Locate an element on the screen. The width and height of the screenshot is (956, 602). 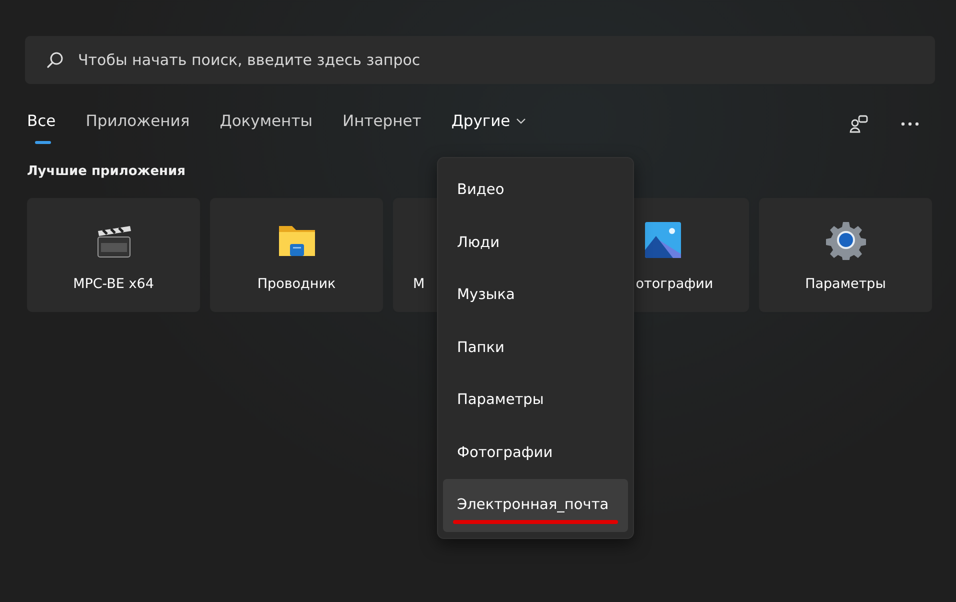
gear-icon is located at coordinates (846, 240).